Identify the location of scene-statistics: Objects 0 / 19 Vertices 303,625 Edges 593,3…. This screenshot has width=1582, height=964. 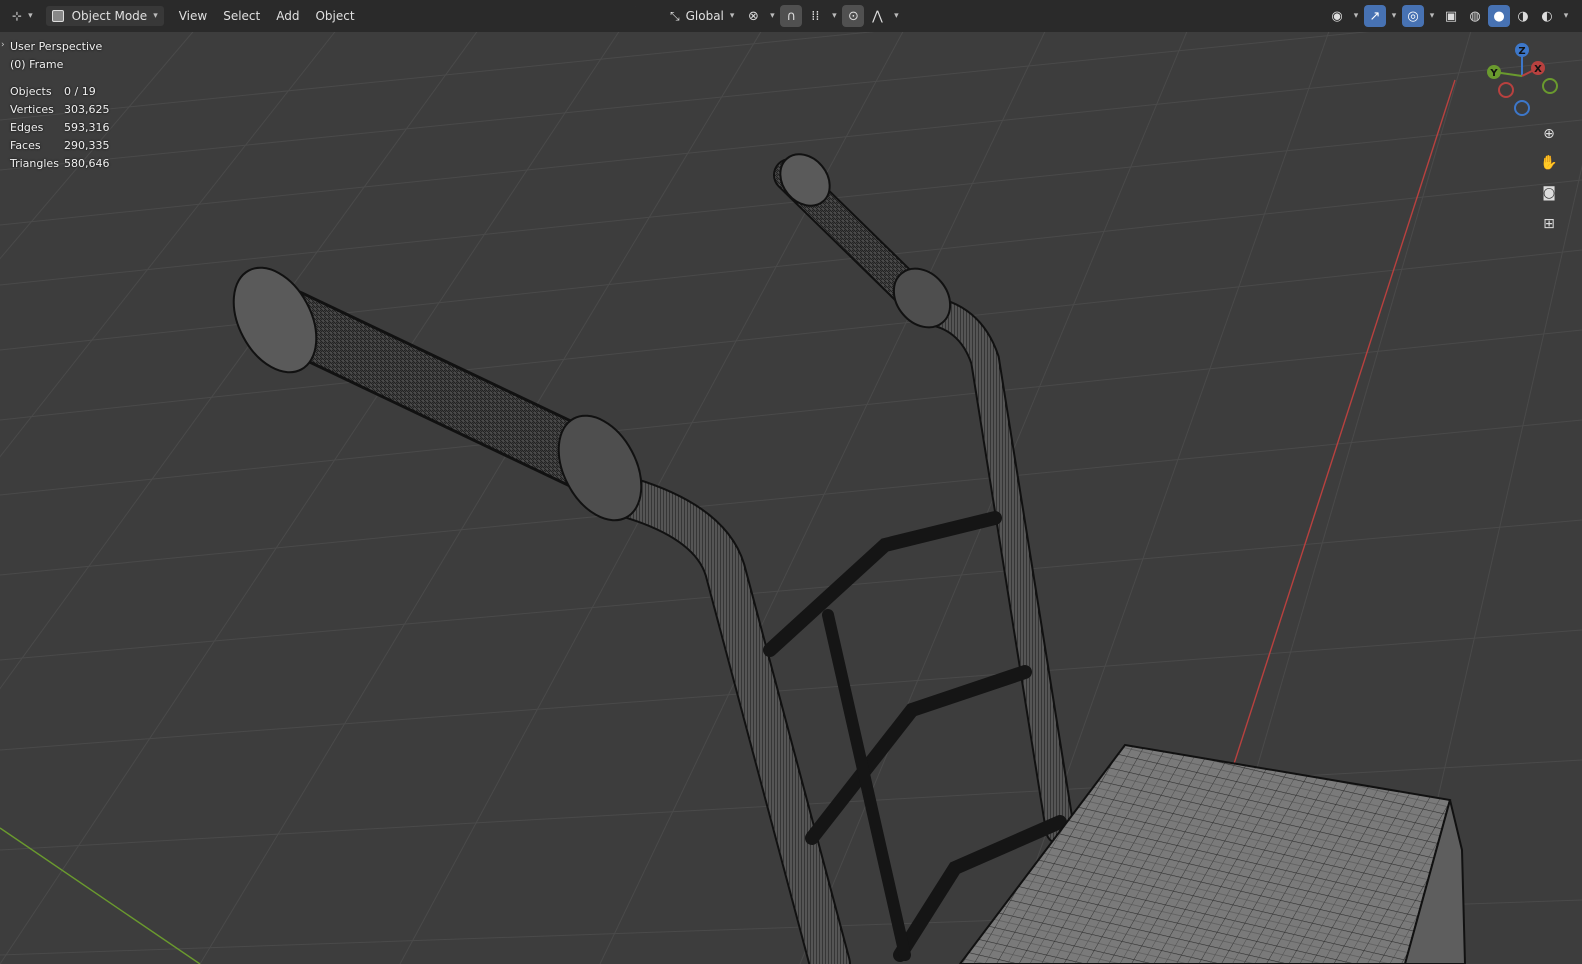
(60, 128).